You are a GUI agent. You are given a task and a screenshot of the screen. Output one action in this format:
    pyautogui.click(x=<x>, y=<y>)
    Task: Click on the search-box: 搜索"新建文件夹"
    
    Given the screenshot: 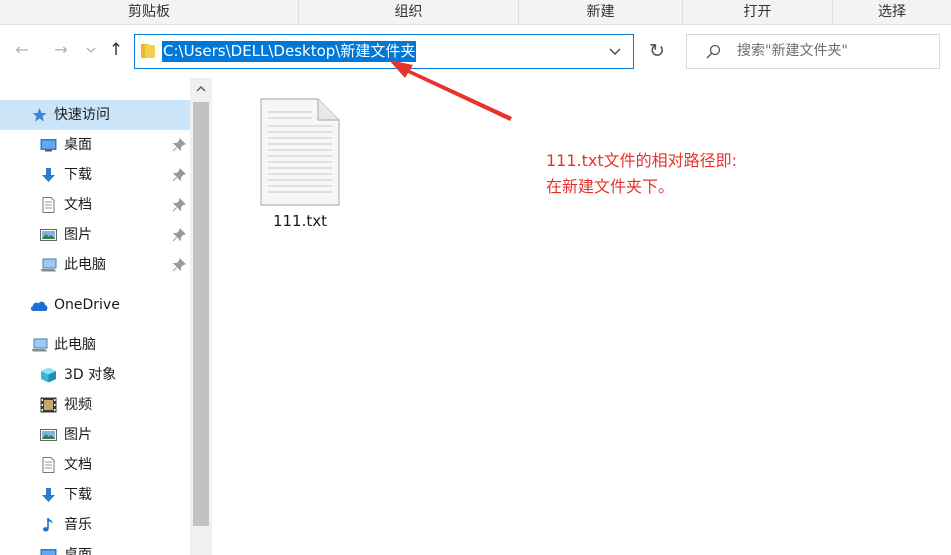 What is the action you would take?
    pyautogui.click(x=813, y=51)
    